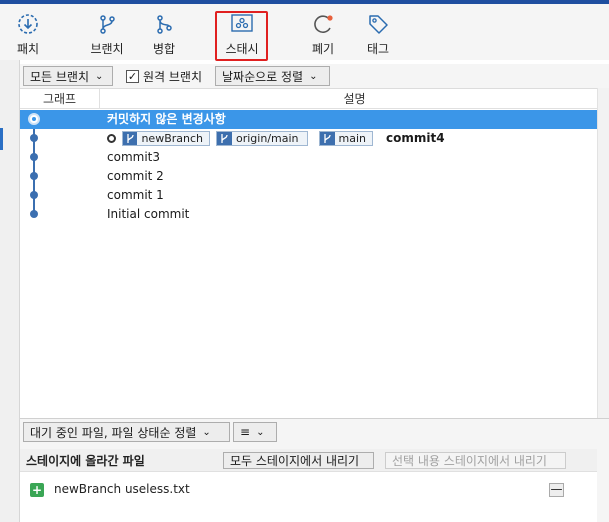 This screenshot has width=609, height=522. What do you see at coordinates (263, 76) in the screenshot?
I see `sort-label: 날짜순으로 정렬` at bounding box center [263, 76].